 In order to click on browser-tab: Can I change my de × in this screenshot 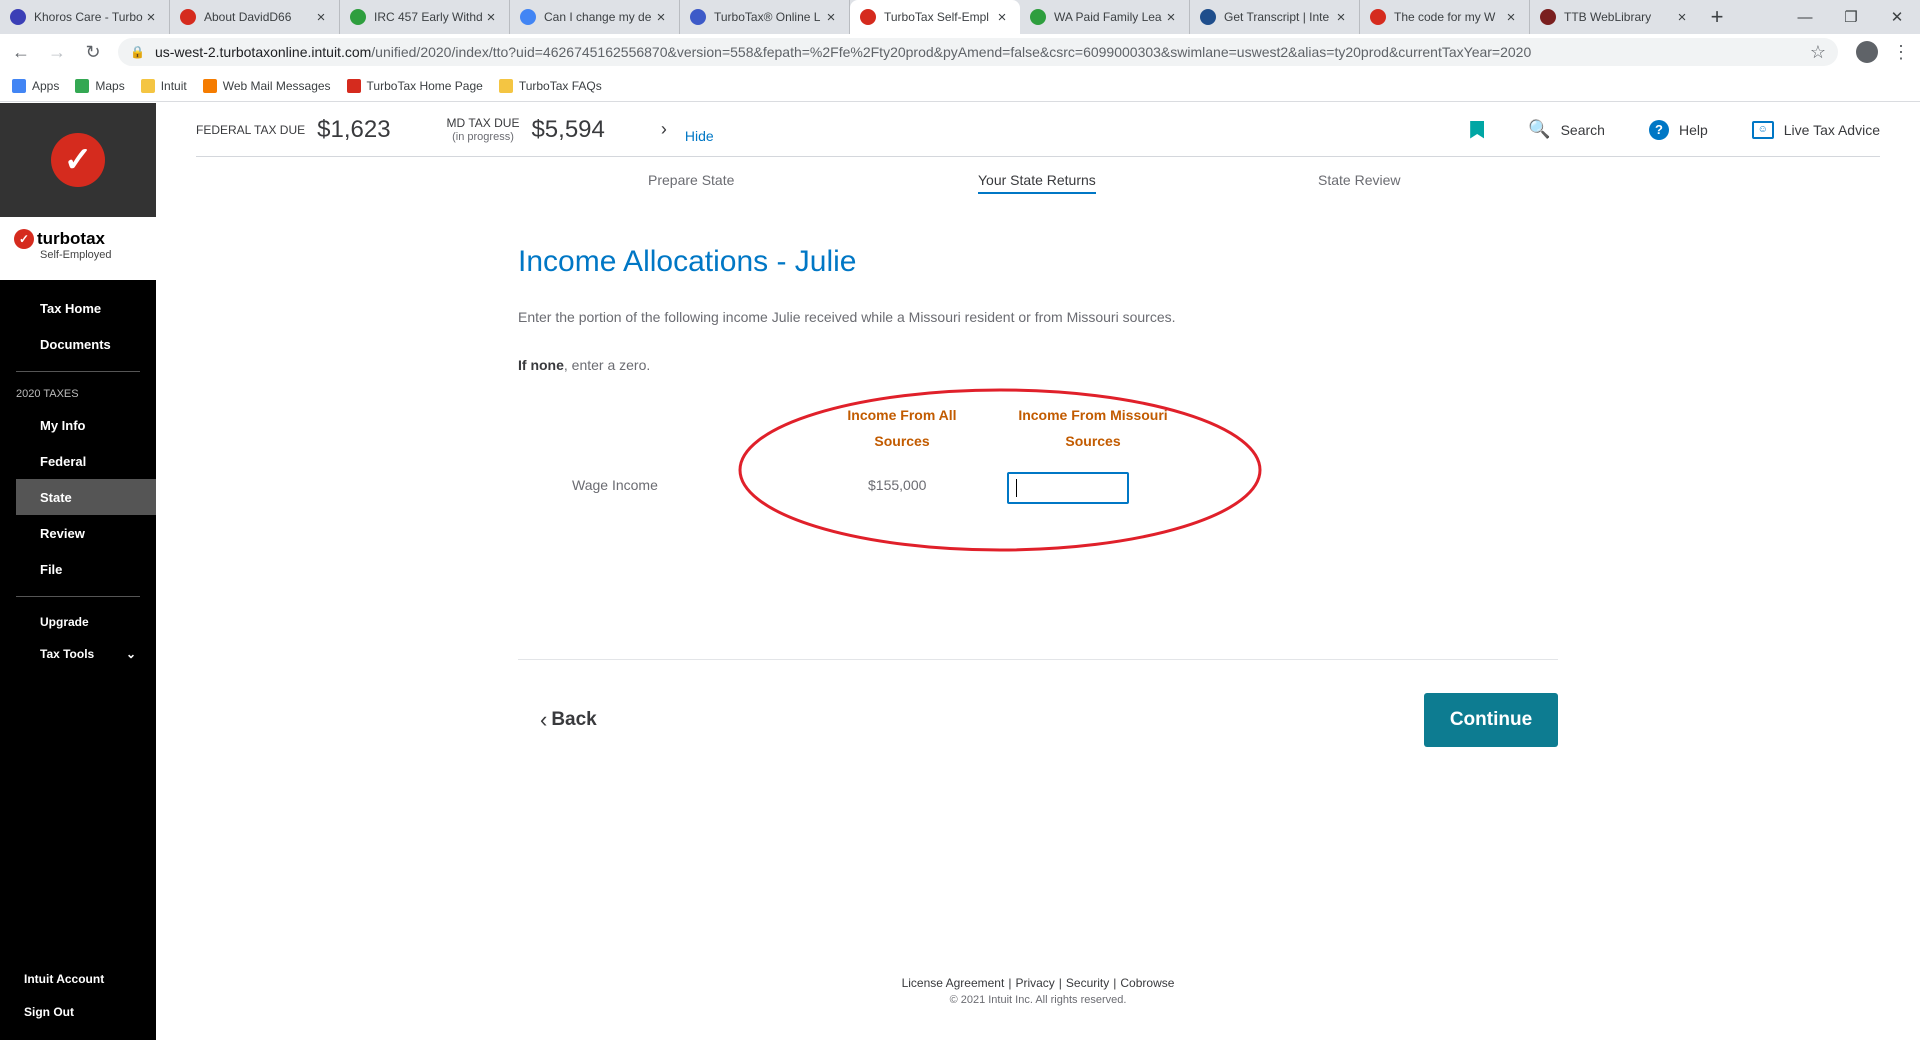, I will do `click(595, 17)`.